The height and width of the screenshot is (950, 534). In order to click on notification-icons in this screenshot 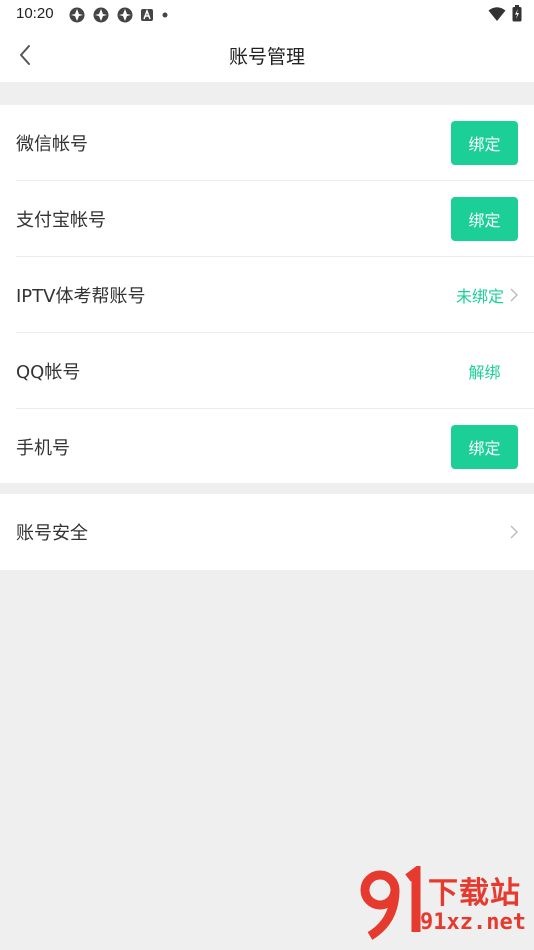, I will do `click(119, 15)`.